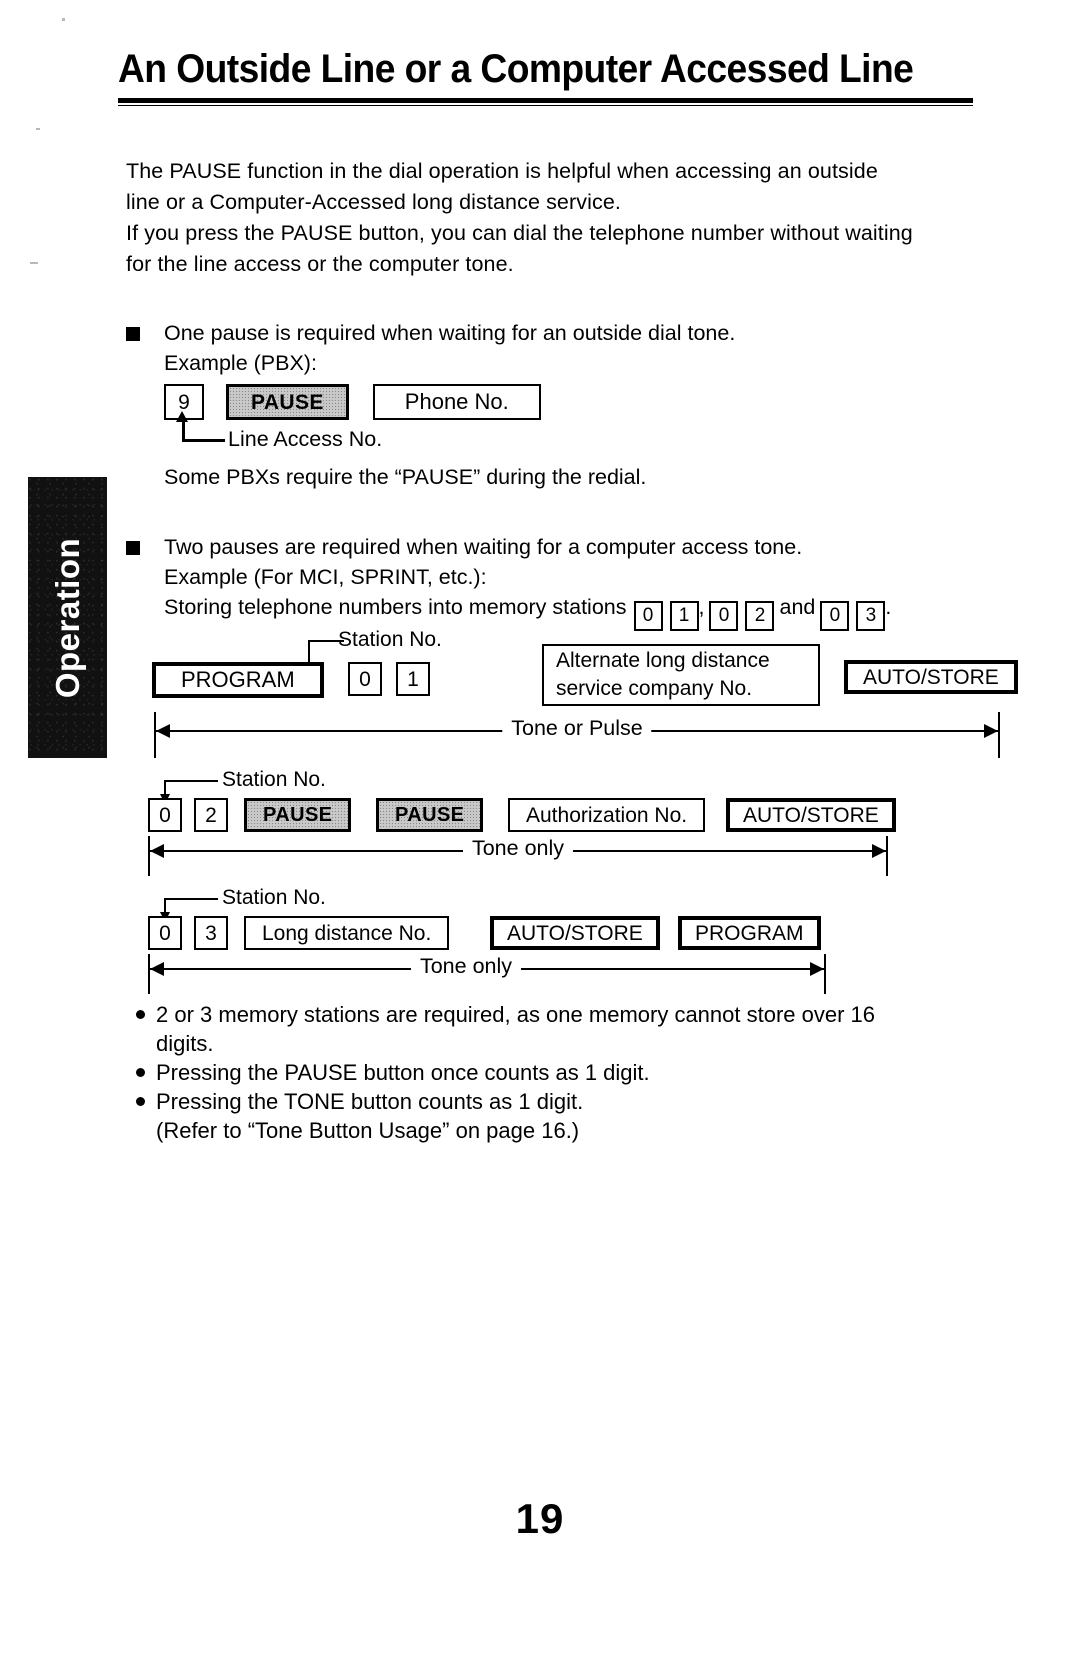 The image size is (1080, 1663). Describe the element at coordinates (324, 656) in the screenshot. I see `station-no-elbow-row1` at that location.